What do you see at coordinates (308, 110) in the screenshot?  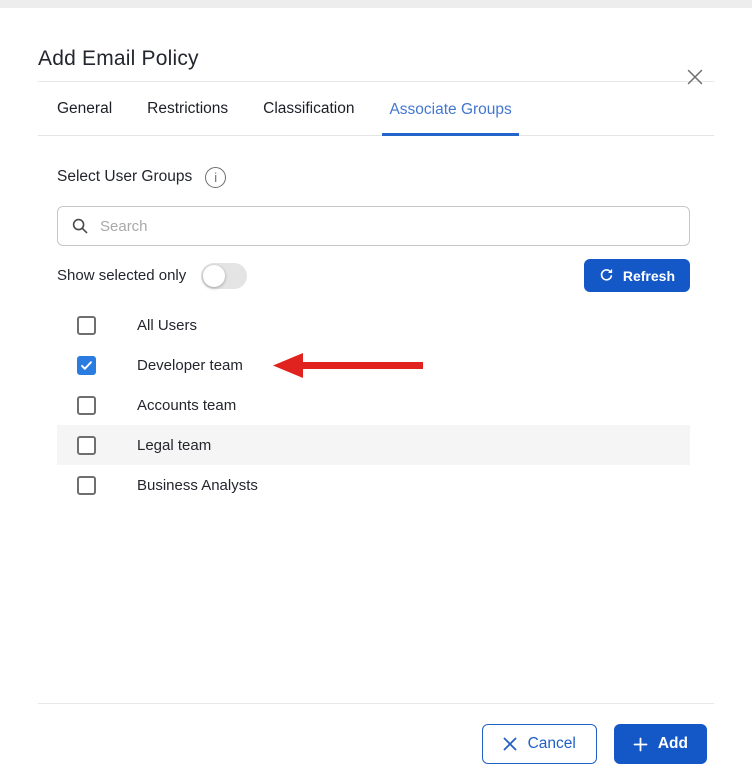 I see `tab-classification: Classification` at bounding box center [308, 110].